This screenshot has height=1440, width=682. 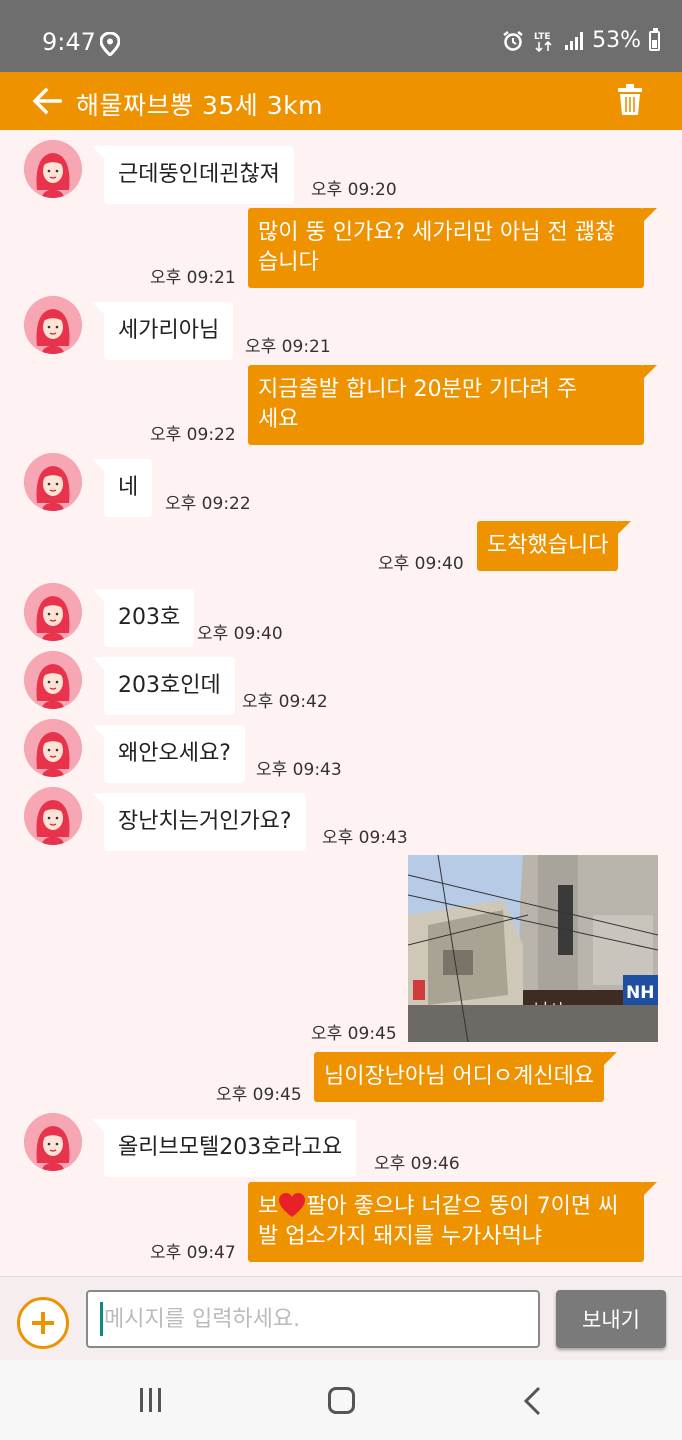 What do you see at coordinates (292, 1205) in the screenshot?
I see `heart-icon` at bounding box center [292, 1205].